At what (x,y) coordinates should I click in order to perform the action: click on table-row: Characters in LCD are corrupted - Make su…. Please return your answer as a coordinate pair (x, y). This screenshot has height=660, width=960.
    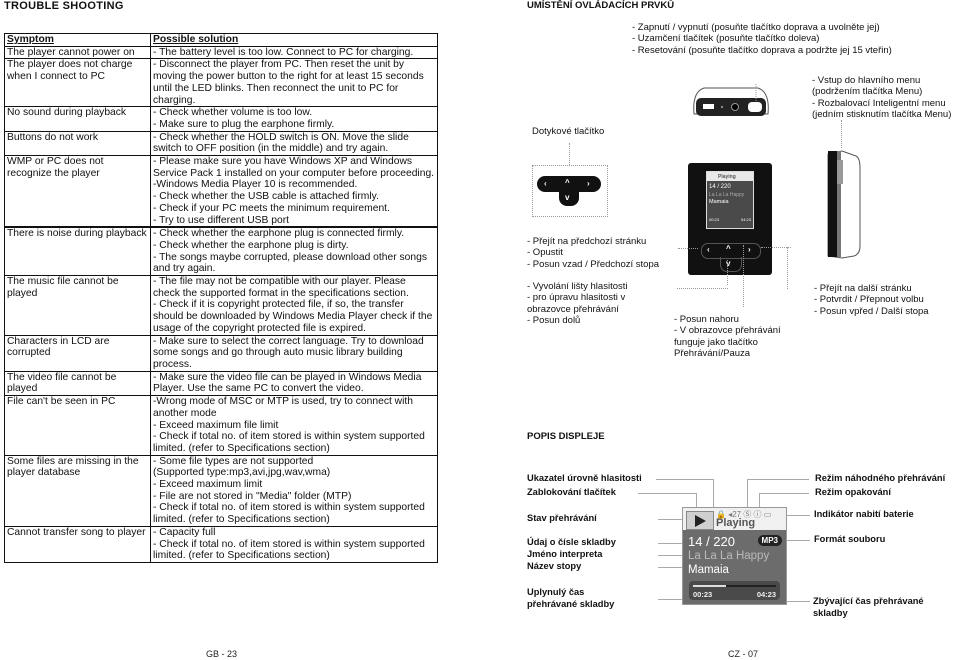
    Looking at the image, I should click on (221, 353).